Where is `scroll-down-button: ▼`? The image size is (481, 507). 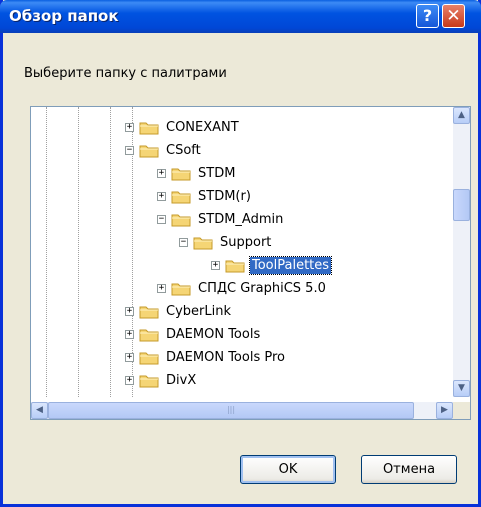
scroll-down-button: ▼ is located at coordinates (461, 388).